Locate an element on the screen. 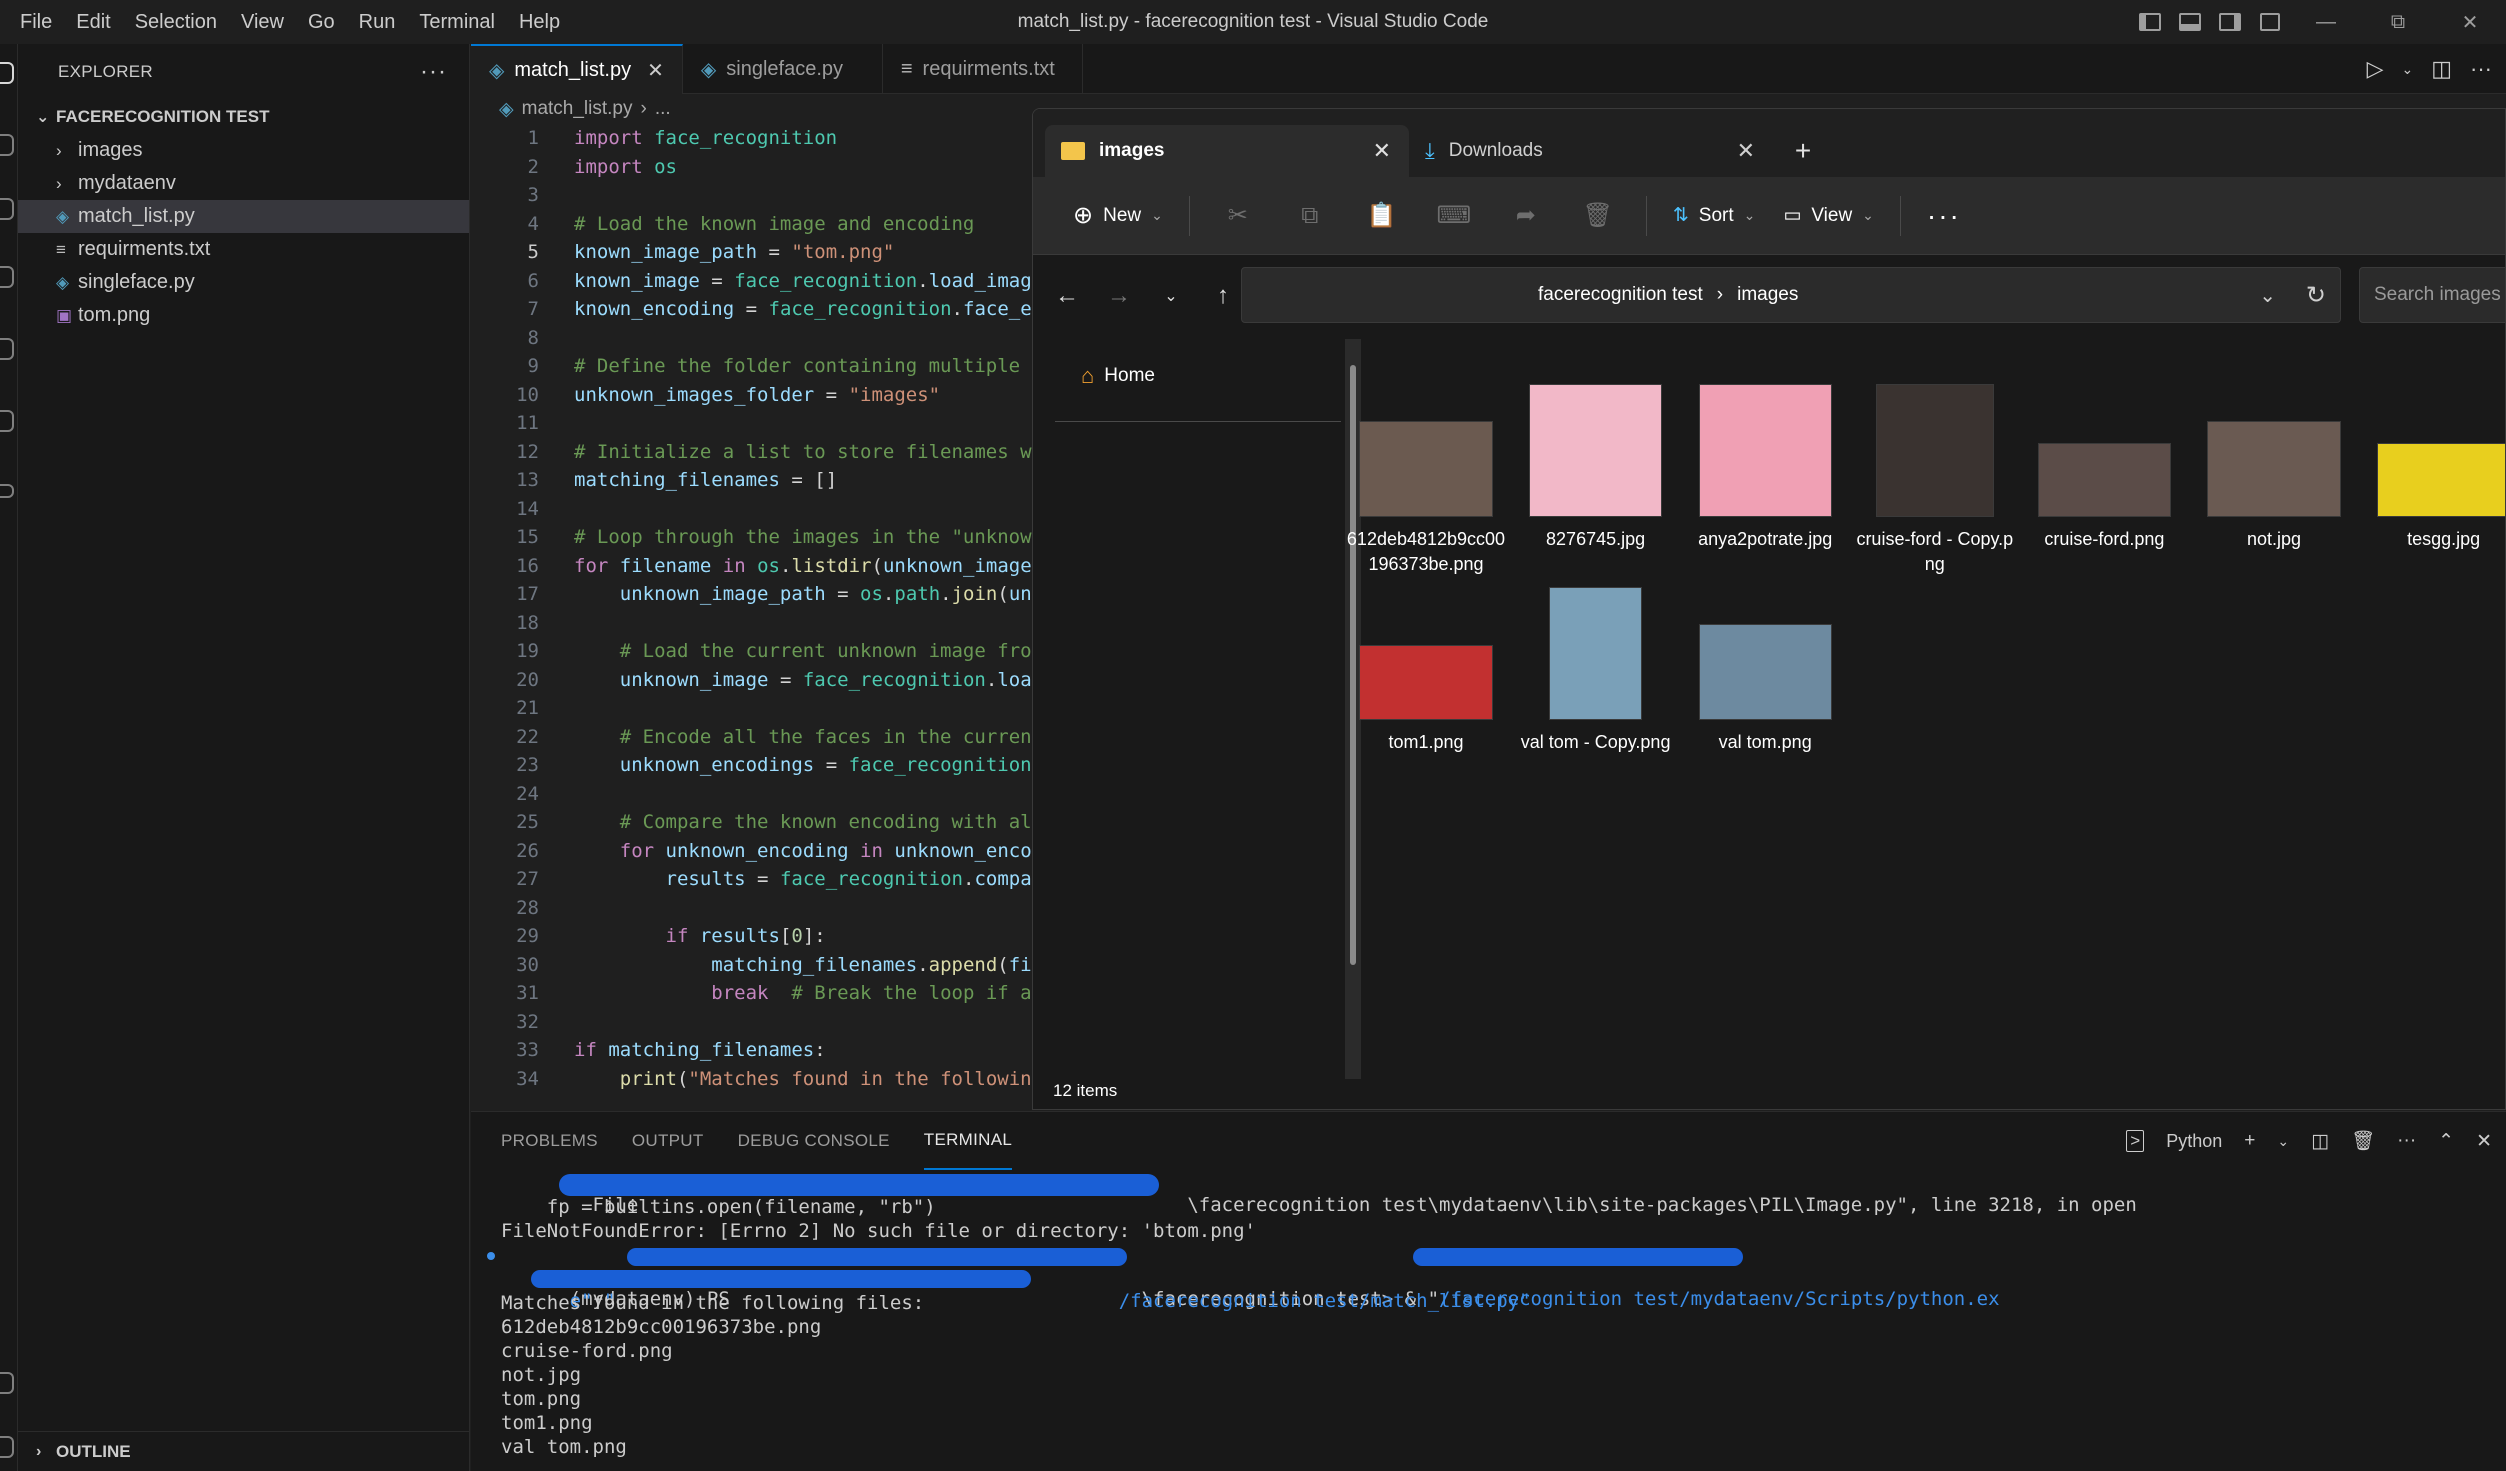 The image size is (2506, 1471). terminal-shell-name: Python is located at coordinates (2194, 1141).